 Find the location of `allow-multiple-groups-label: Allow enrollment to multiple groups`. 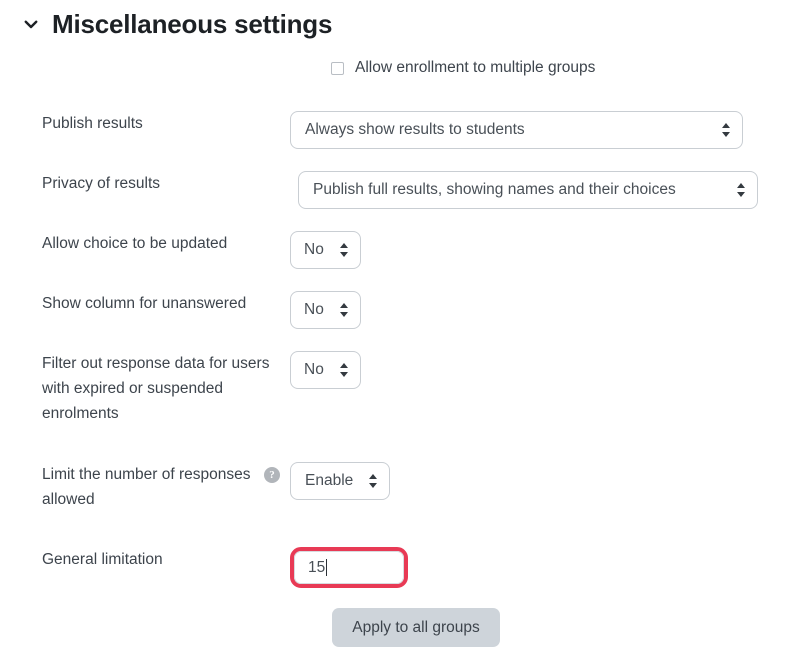

allow-multiple-groups-label: Allow enrollment to multiple groups is located at coordinates (475, 67).